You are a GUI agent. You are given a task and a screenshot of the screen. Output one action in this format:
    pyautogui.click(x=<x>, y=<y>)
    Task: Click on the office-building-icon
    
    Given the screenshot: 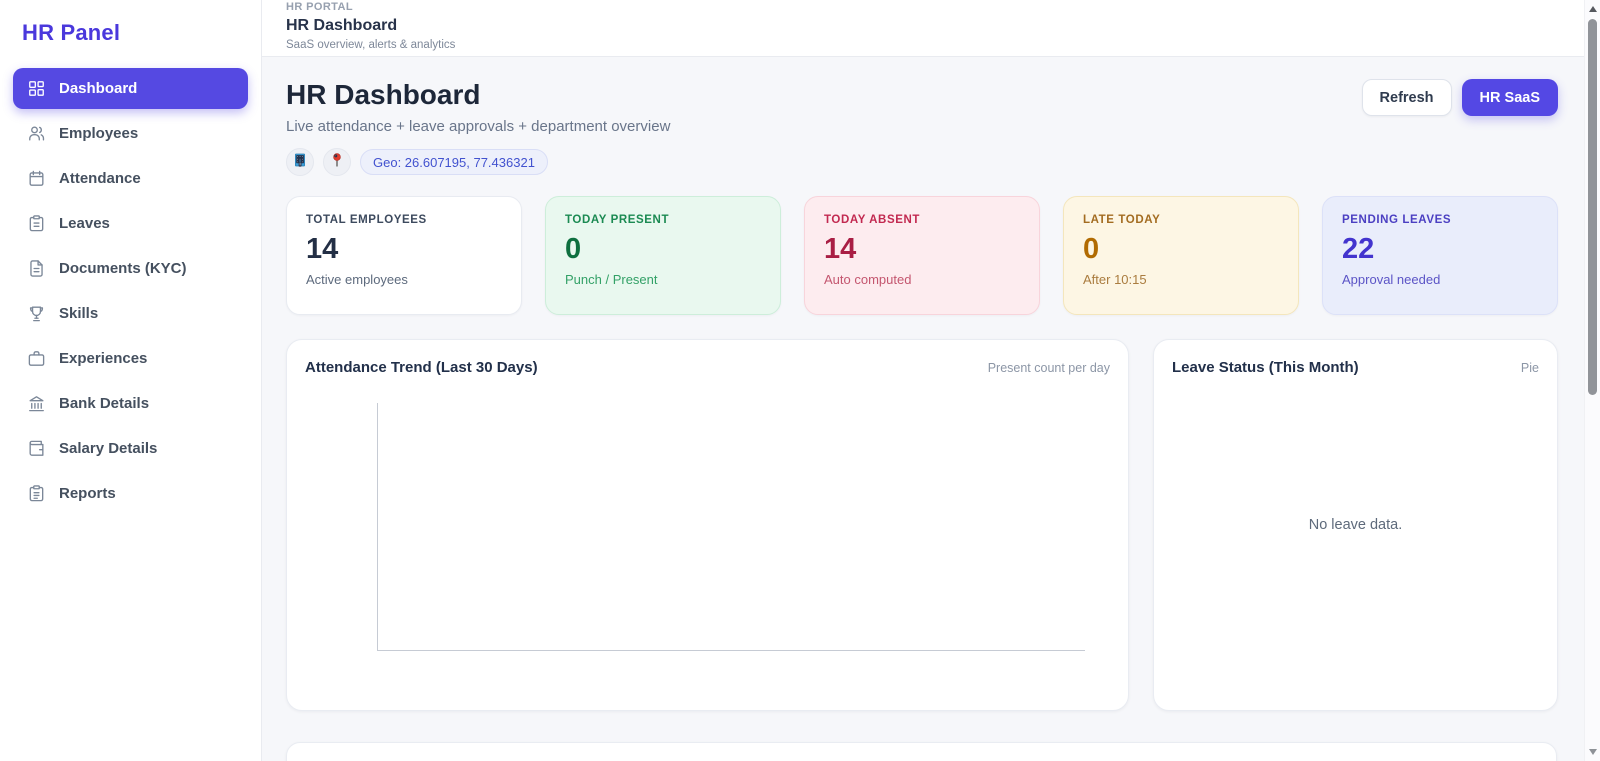 What is the action you would take?
    pyautogui.click(x=300, y=162)
    